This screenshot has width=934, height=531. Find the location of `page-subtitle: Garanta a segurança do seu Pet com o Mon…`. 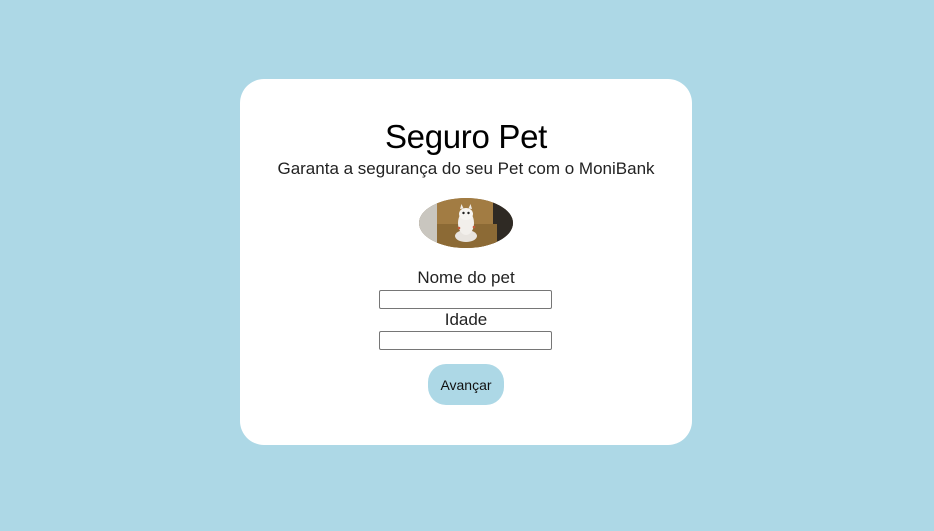

page-subtitle: Garanta a segurança do seu Pet com o Mon… is located at coordinates (466, 168).